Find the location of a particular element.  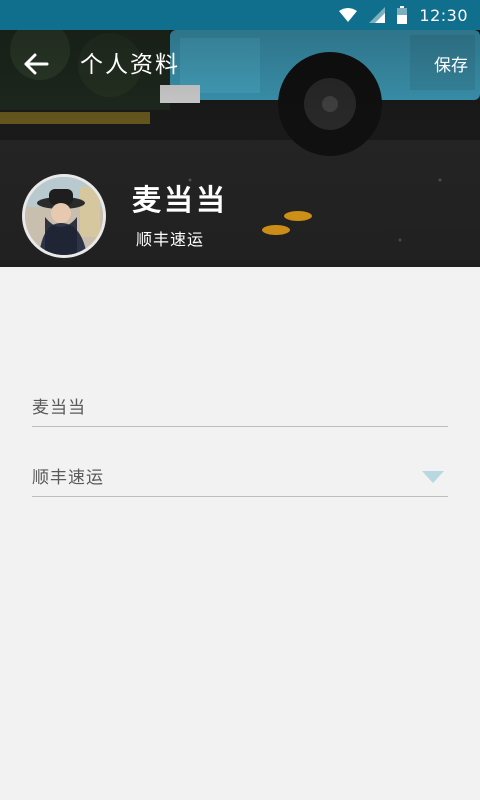

name-field: 麦当当 is located at coordinates (240, 408).